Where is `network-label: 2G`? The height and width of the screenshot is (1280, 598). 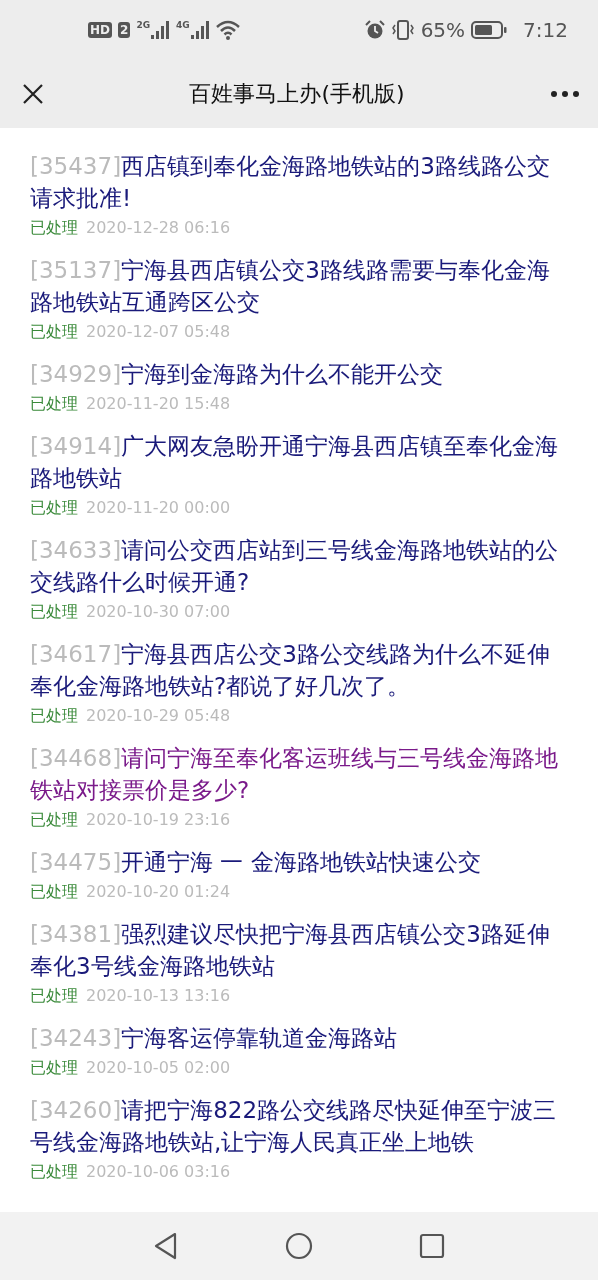 network-label: 2G is located at coordinates (143, 25).